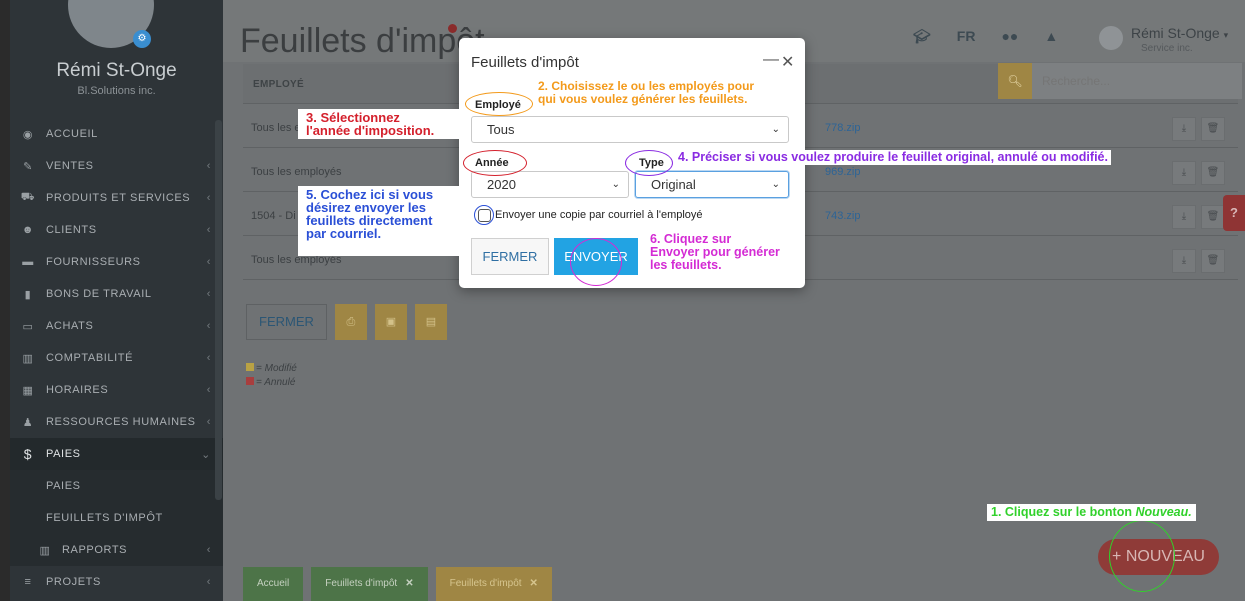  I want to click on annotation-ring-year, so click(495, 163).